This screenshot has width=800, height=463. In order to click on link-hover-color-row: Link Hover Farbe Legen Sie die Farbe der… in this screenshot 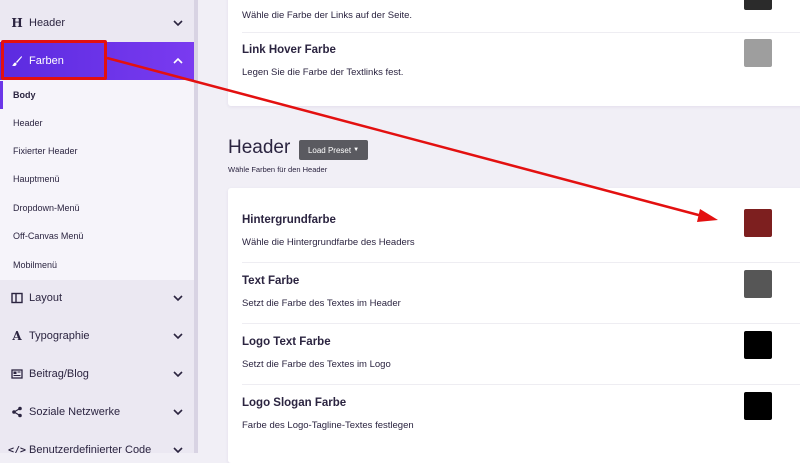, I will do `click(521, 62)`.